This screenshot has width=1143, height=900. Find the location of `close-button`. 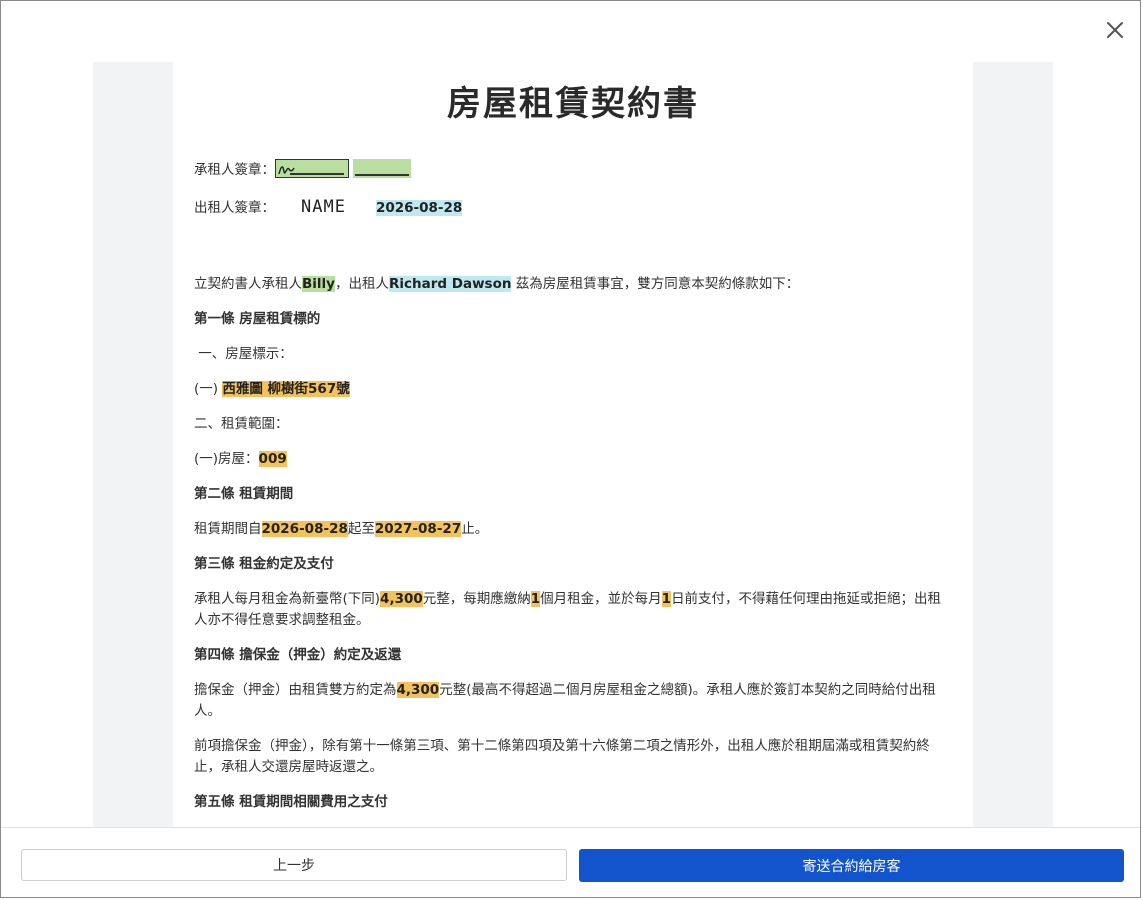

close-button is located at coordinates (1115, 30).